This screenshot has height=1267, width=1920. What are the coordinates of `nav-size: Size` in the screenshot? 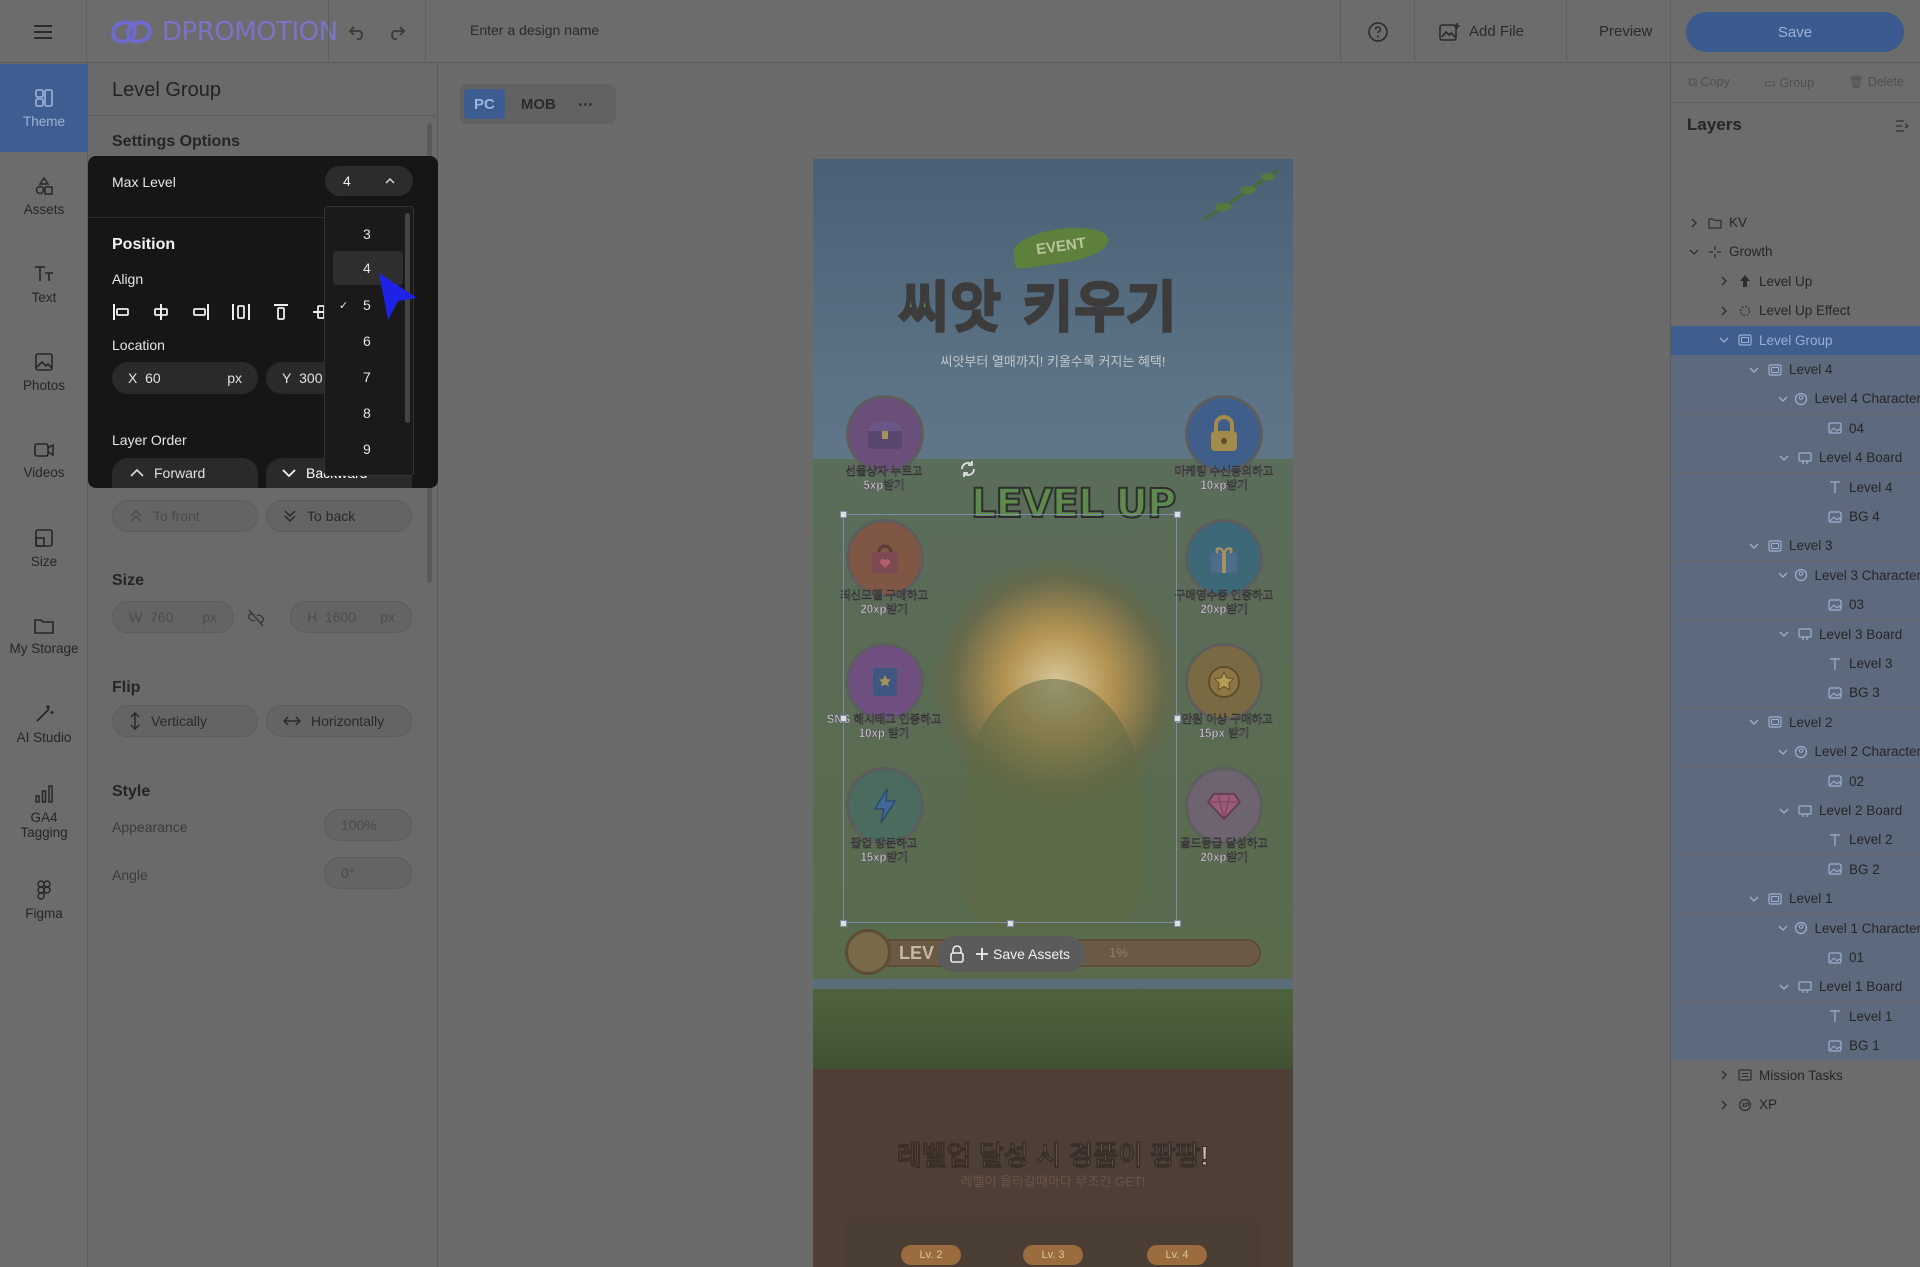 It's located at (44, 548).